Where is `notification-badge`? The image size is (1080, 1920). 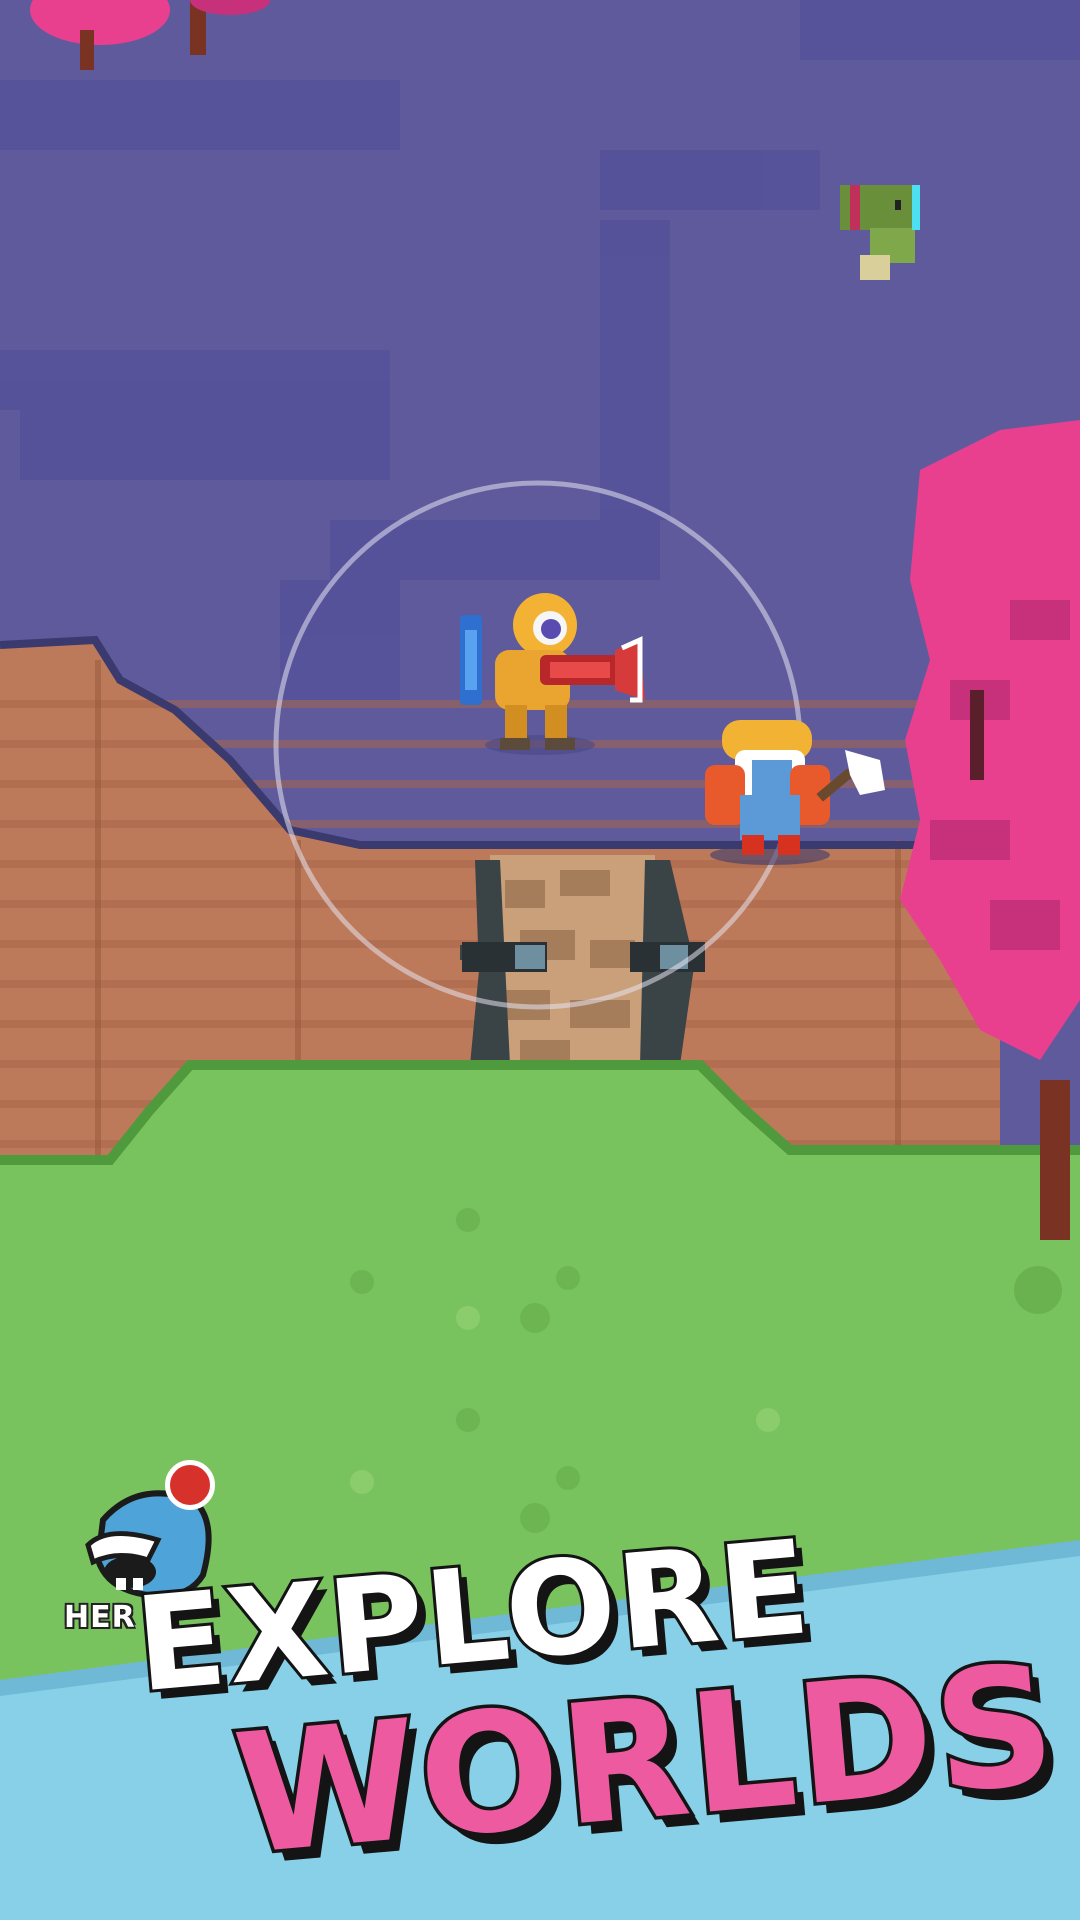
notification-badge is located at coordinates (190, 1485).